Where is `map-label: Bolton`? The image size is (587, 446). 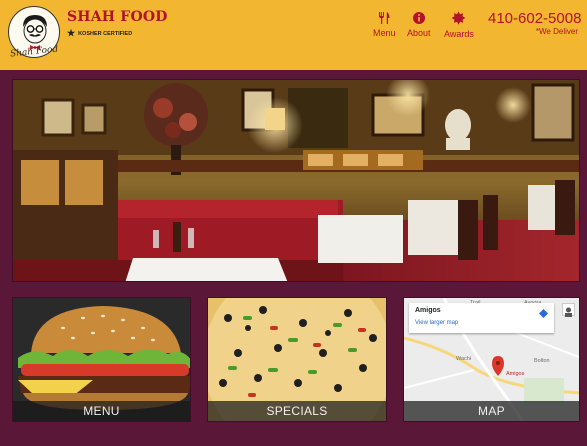 map-label: Bolton is located at coordinates (542, 361).